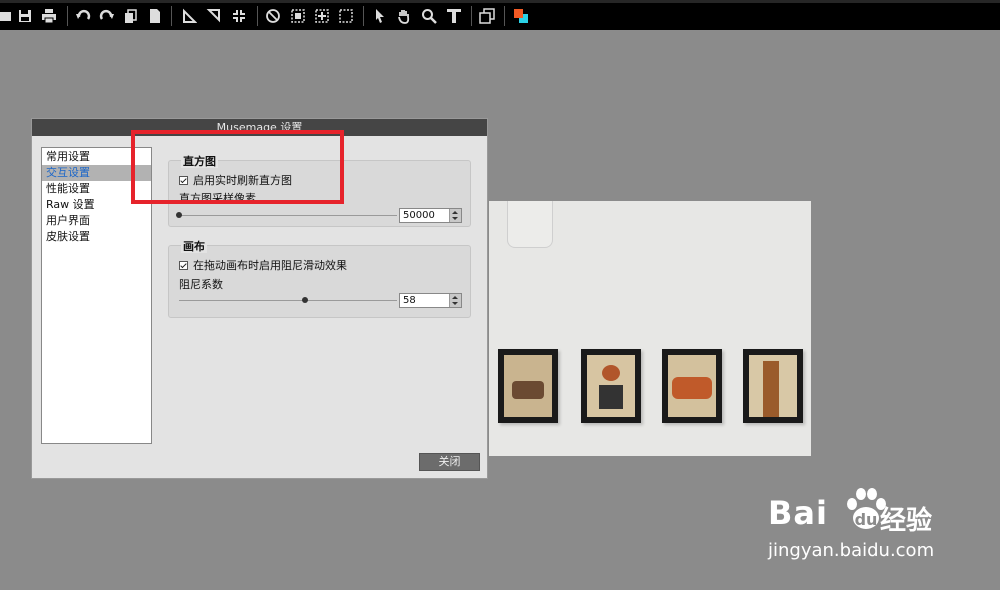  Describe the element at coordinates (83, 16) in the screenshot. I see `undo-icon` at that location.